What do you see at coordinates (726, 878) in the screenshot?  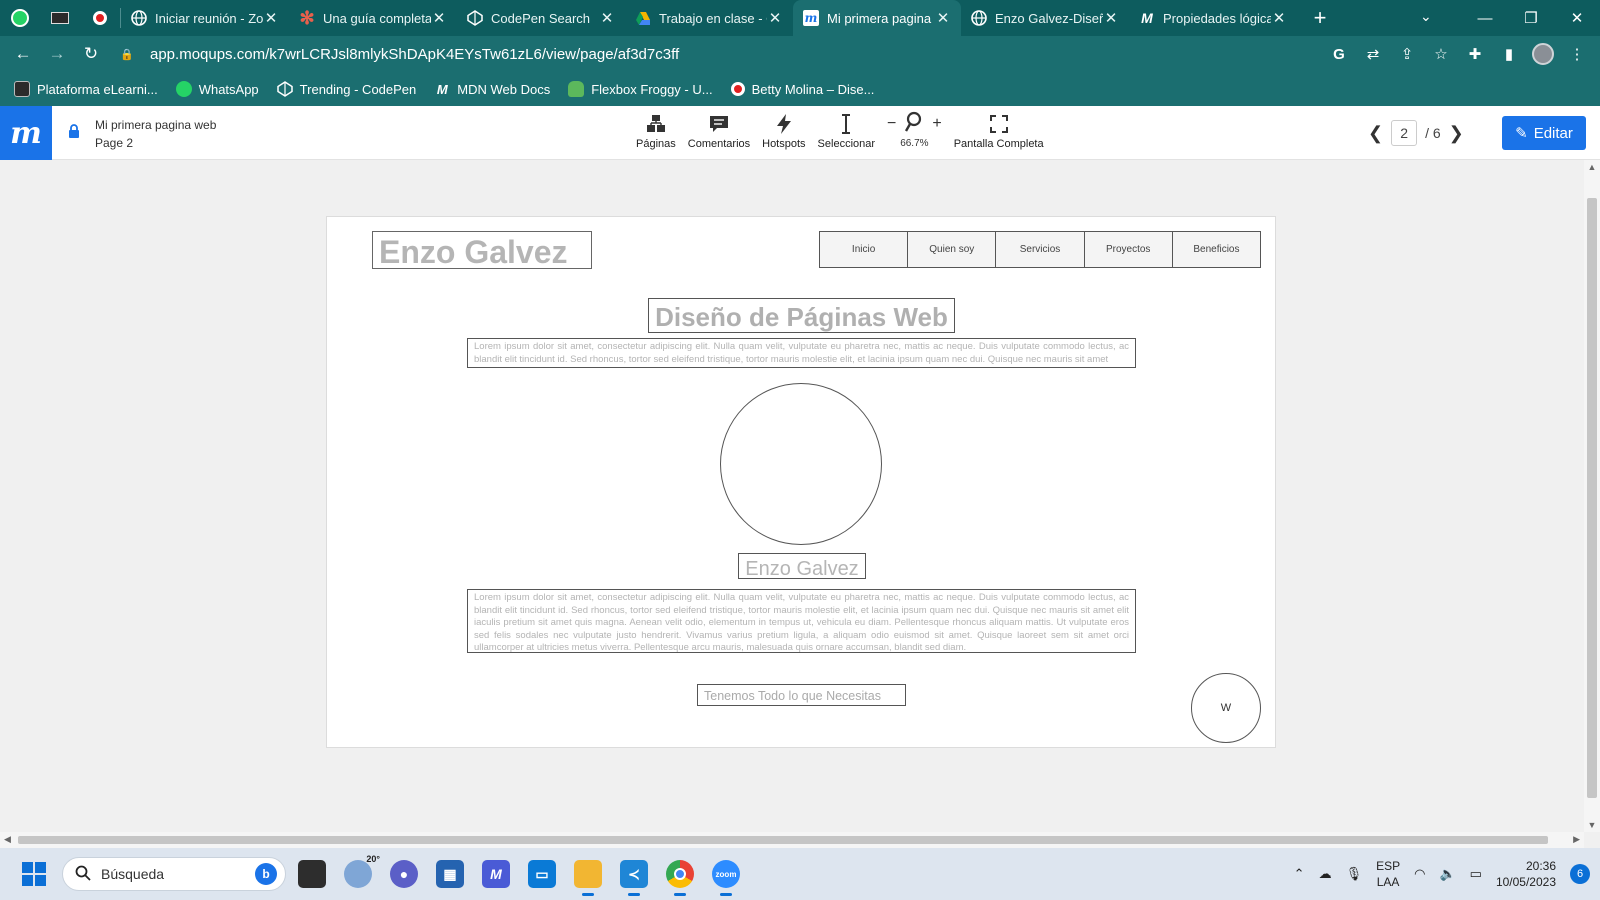 I see `taskbar-app-zoom: zoom` at bounding box center [726, 878].